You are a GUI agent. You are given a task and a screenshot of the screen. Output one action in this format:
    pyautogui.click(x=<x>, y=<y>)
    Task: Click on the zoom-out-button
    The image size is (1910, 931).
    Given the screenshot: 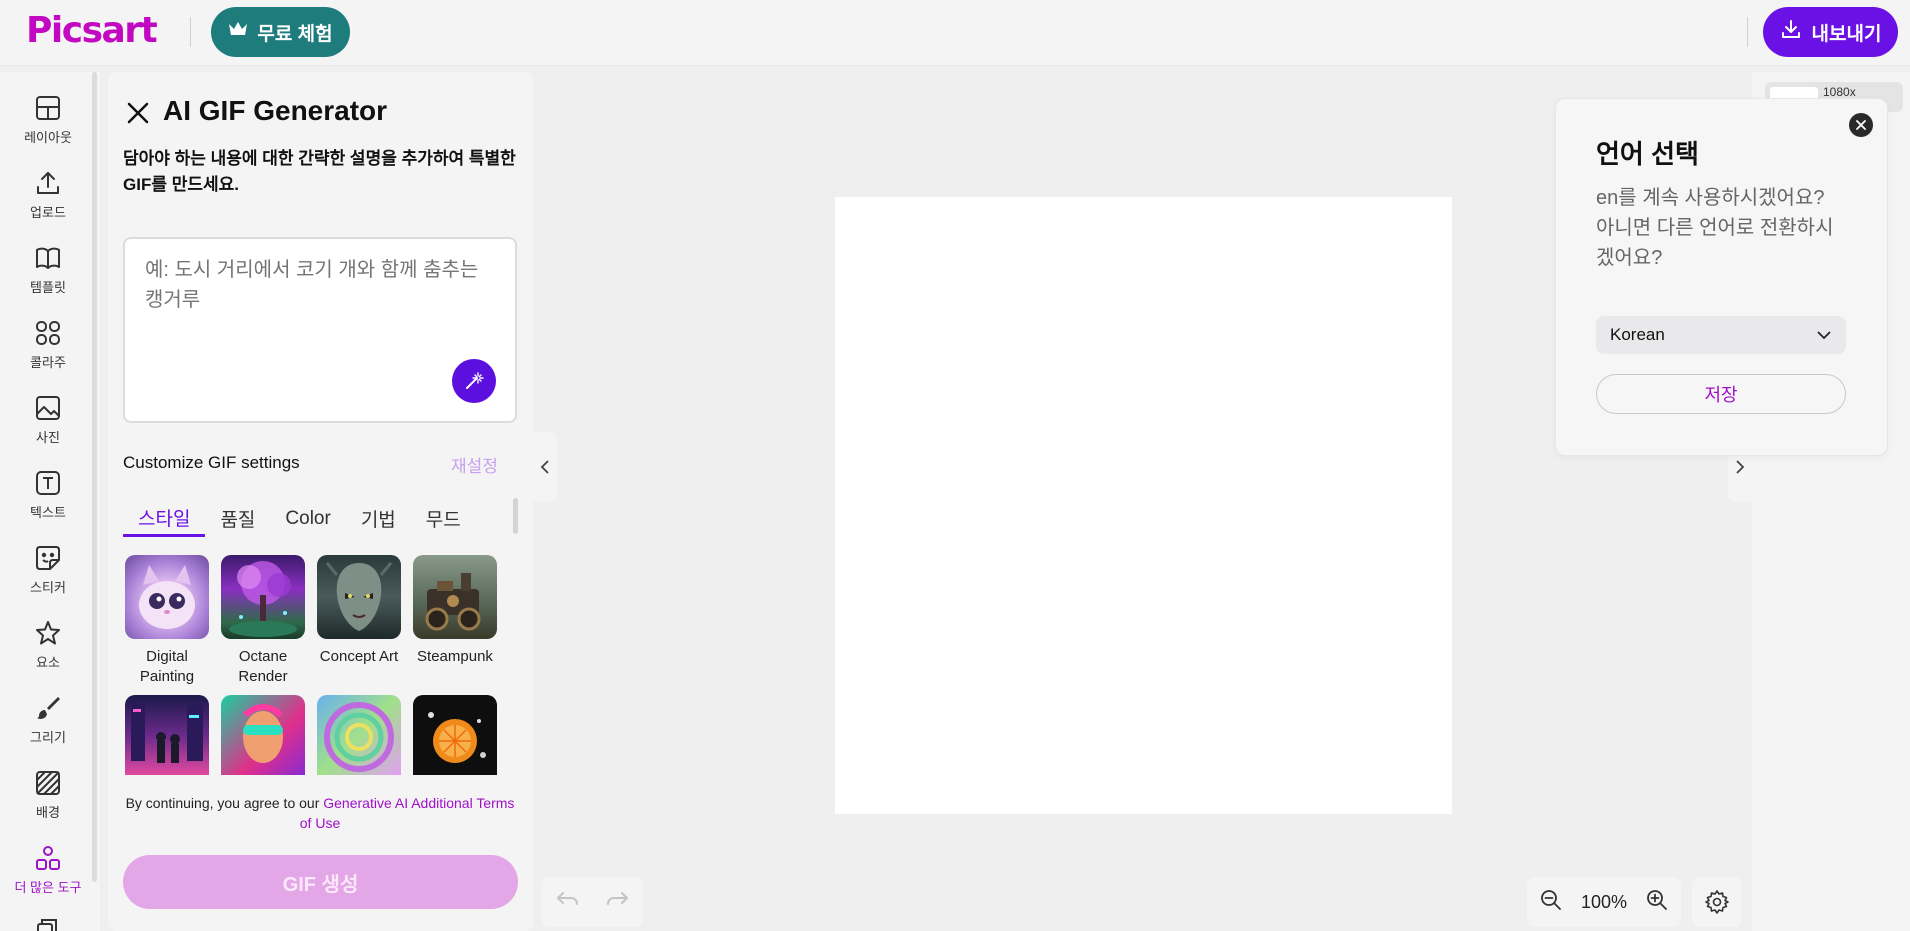 What is the action you would take?
    pyautogui.click(x=1551, y=902)
    